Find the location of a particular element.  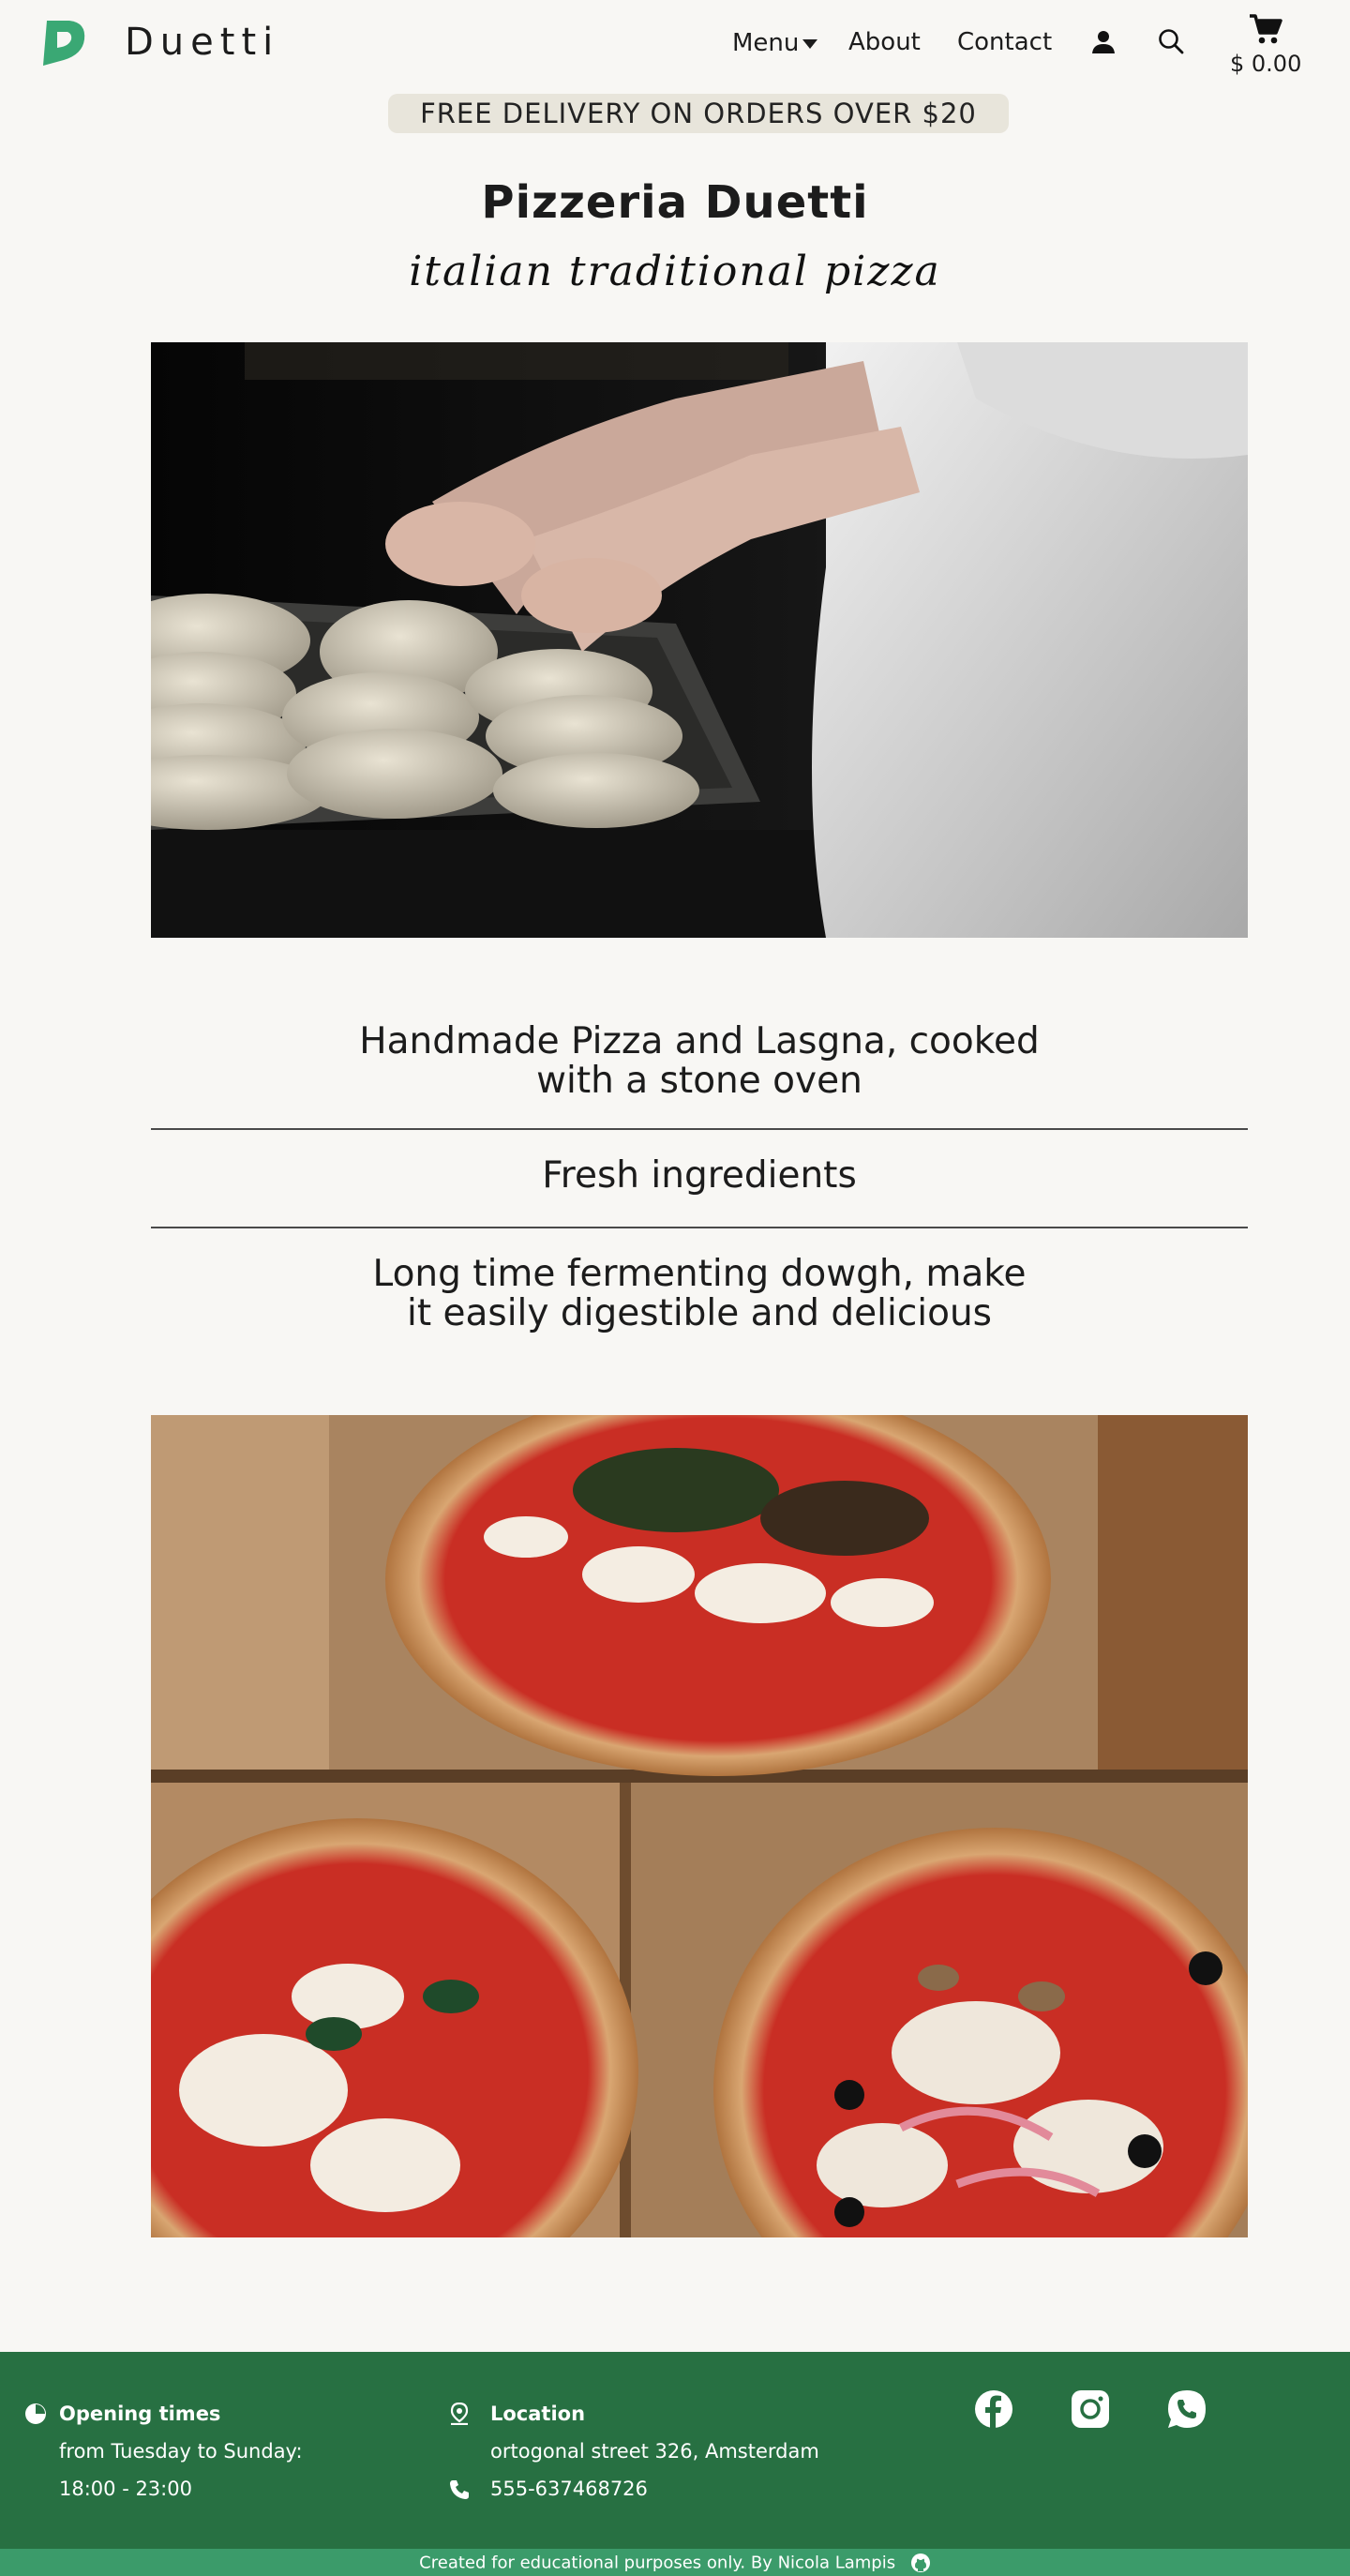

site-header: Duetti Menu About Contact $ 0.00 is located at coordinates (675, 42).